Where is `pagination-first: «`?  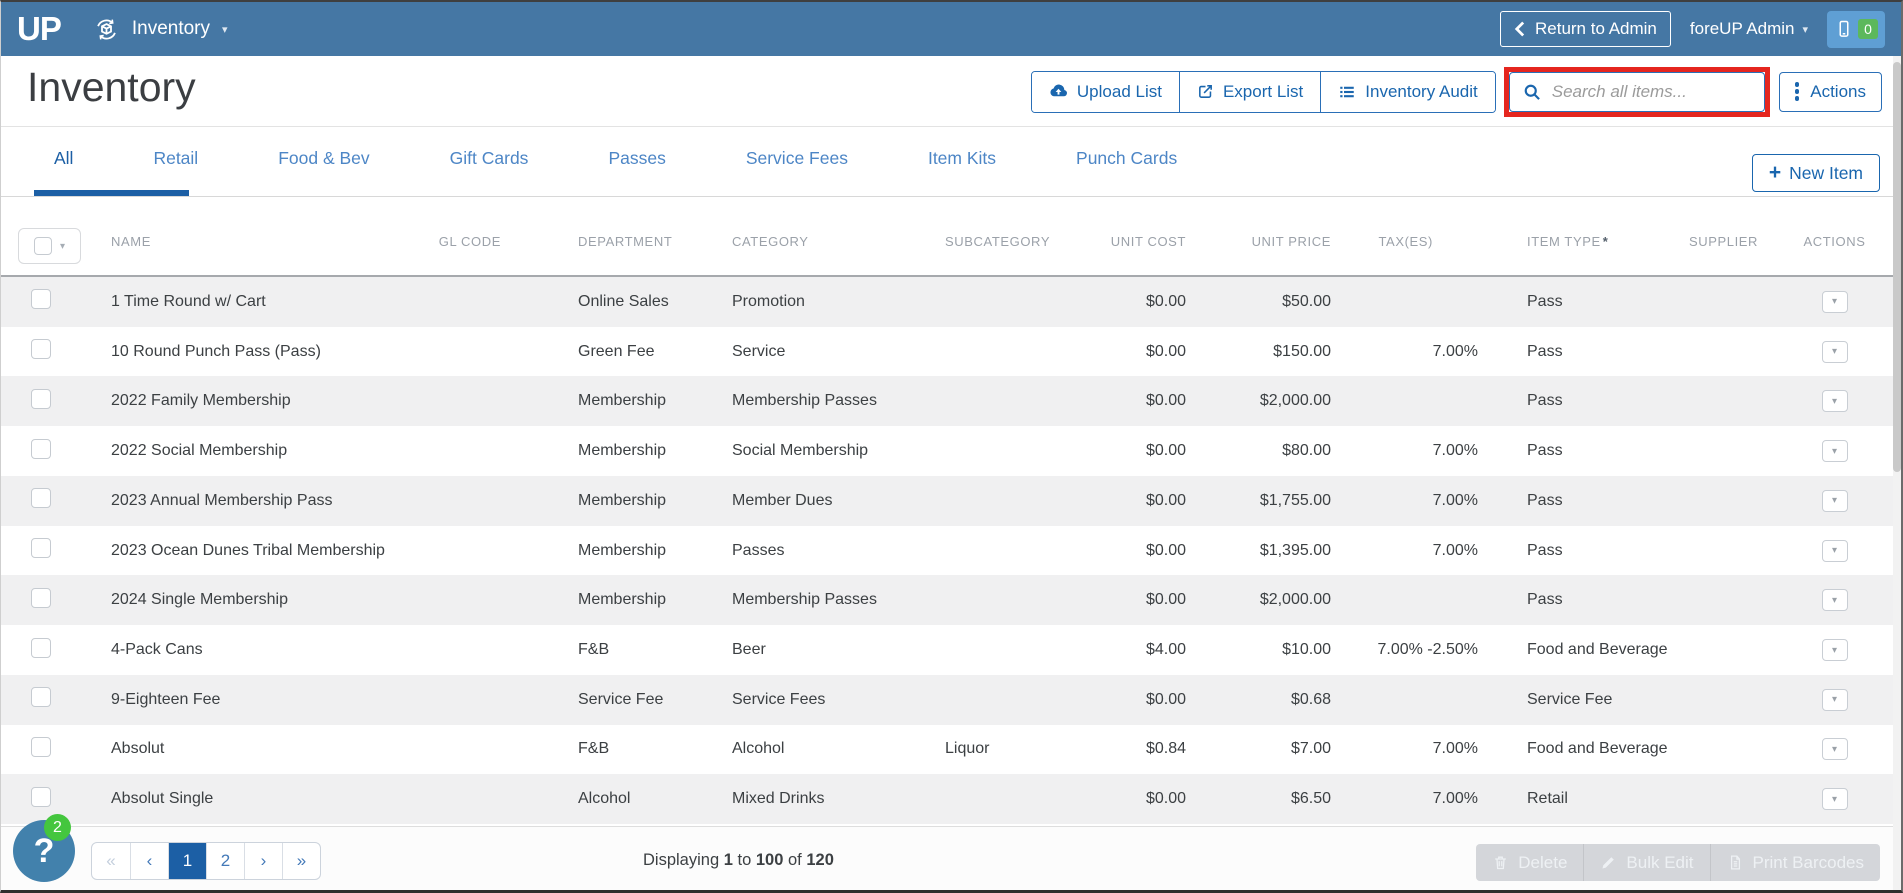
pagination-first: « is located at coordinates (111, 861).